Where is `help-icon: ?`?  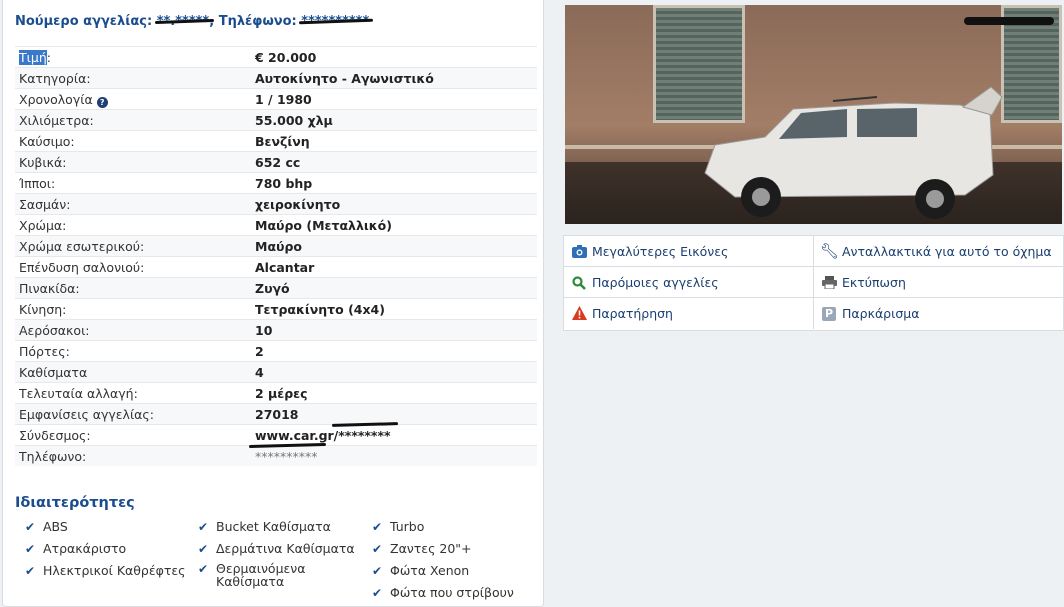 help-icon: ? is located at coordinates (102, 102).